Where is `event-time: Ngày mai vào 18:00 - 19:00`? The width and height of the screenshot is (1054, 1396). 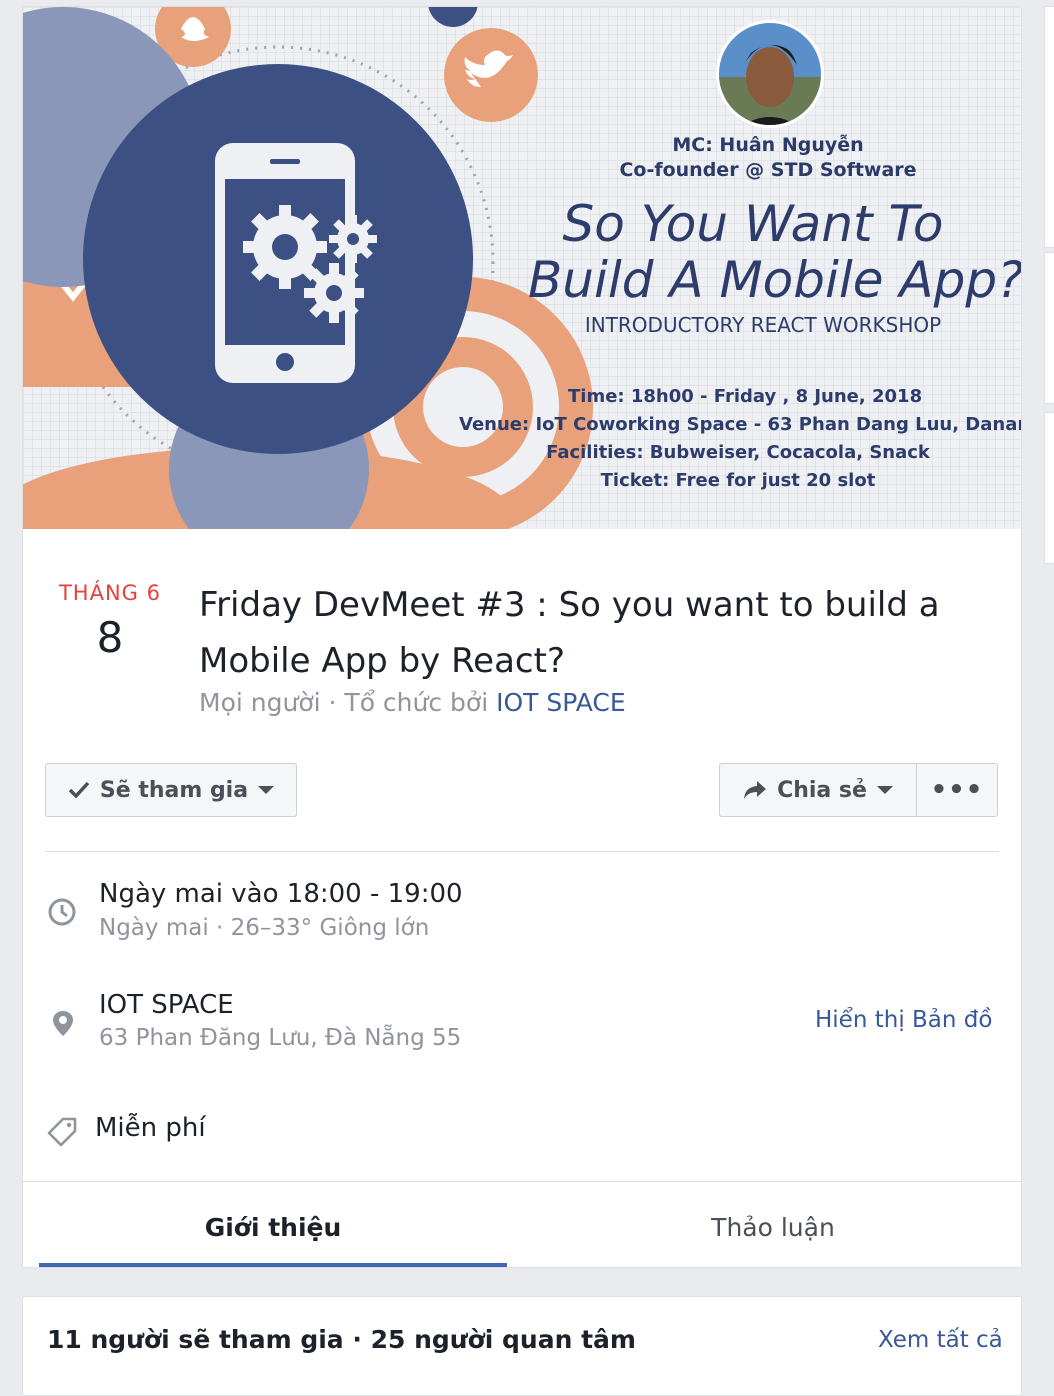
event-time: Ngày mai vào 18:00 - 19:00 is located at coordinates (281, 894).